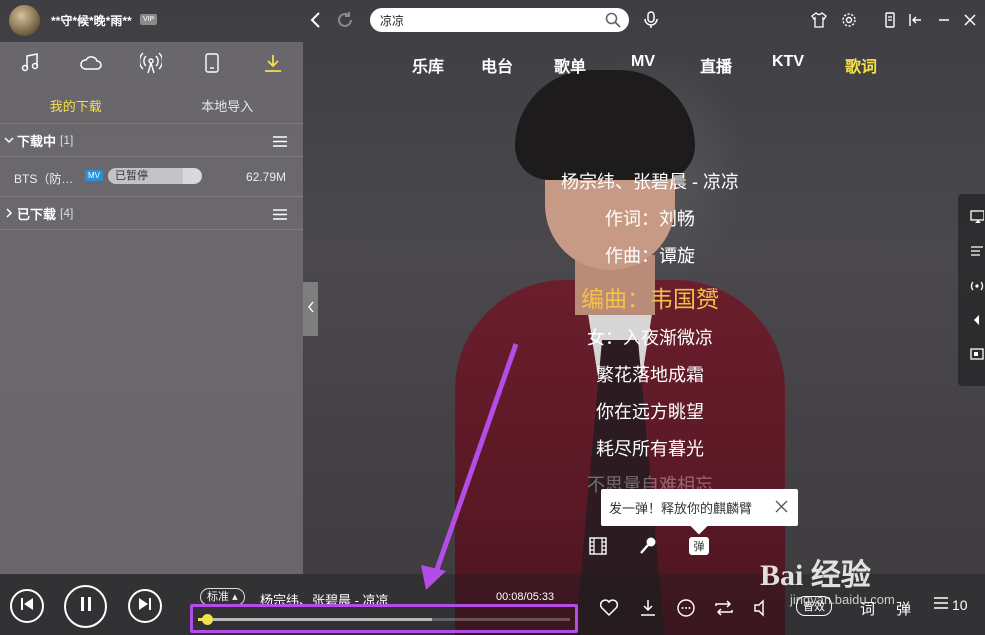  Describe the element at coordinates (976, 216) in the screenshot. I see `screen-cast-icon` at that location.